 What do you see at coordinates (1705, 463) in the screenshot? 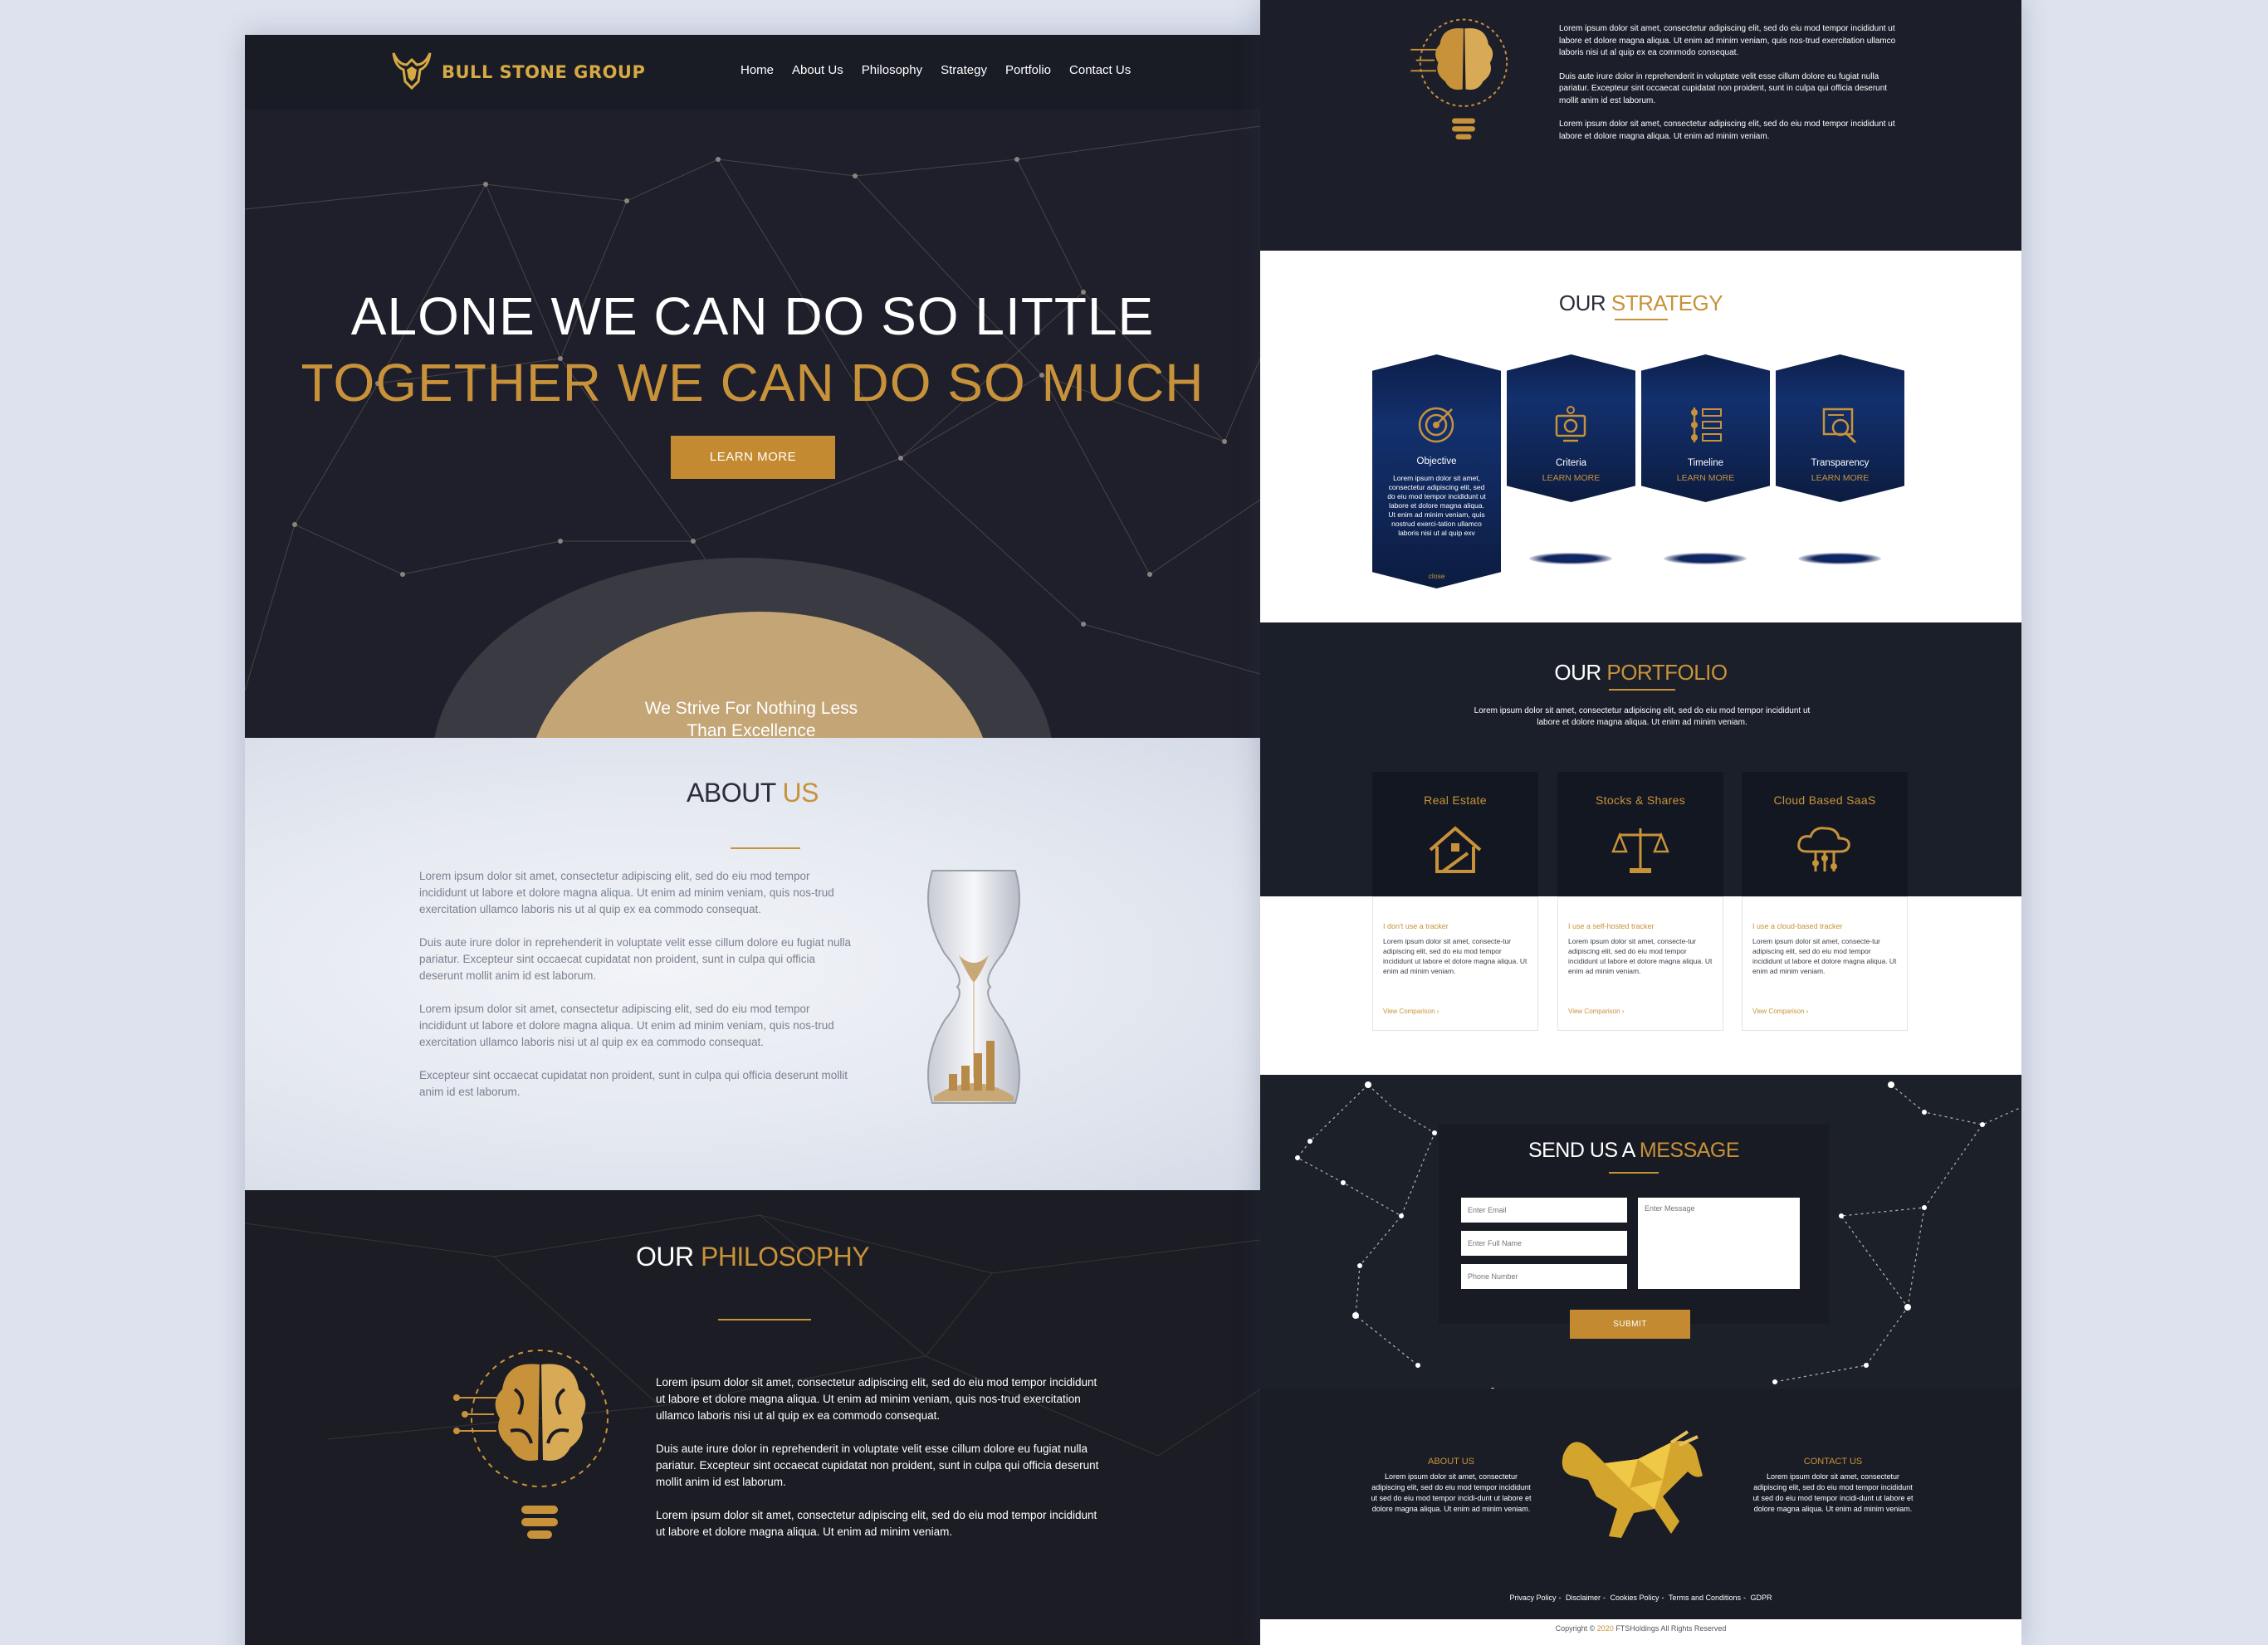
I see `strategy-label: Timeline` at bounding box center [1705, 463].